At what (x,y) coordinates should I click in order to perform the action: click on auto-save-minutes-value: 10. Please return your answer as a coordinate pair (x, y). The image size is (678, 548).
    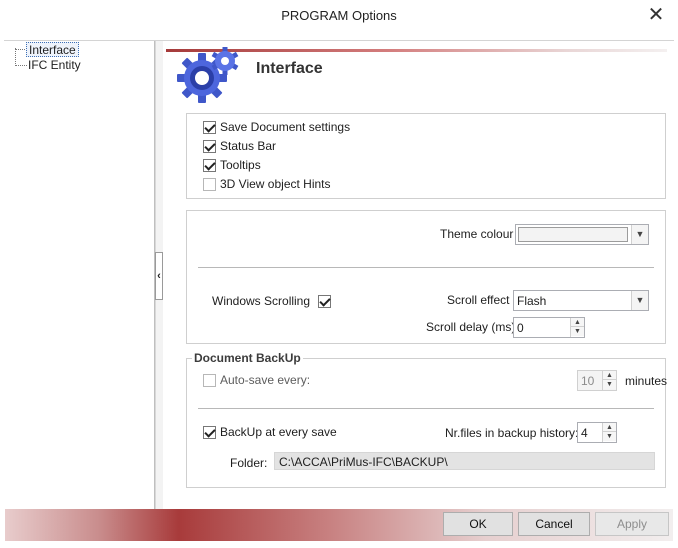
    Looking at the image, I should click on (587, 381).